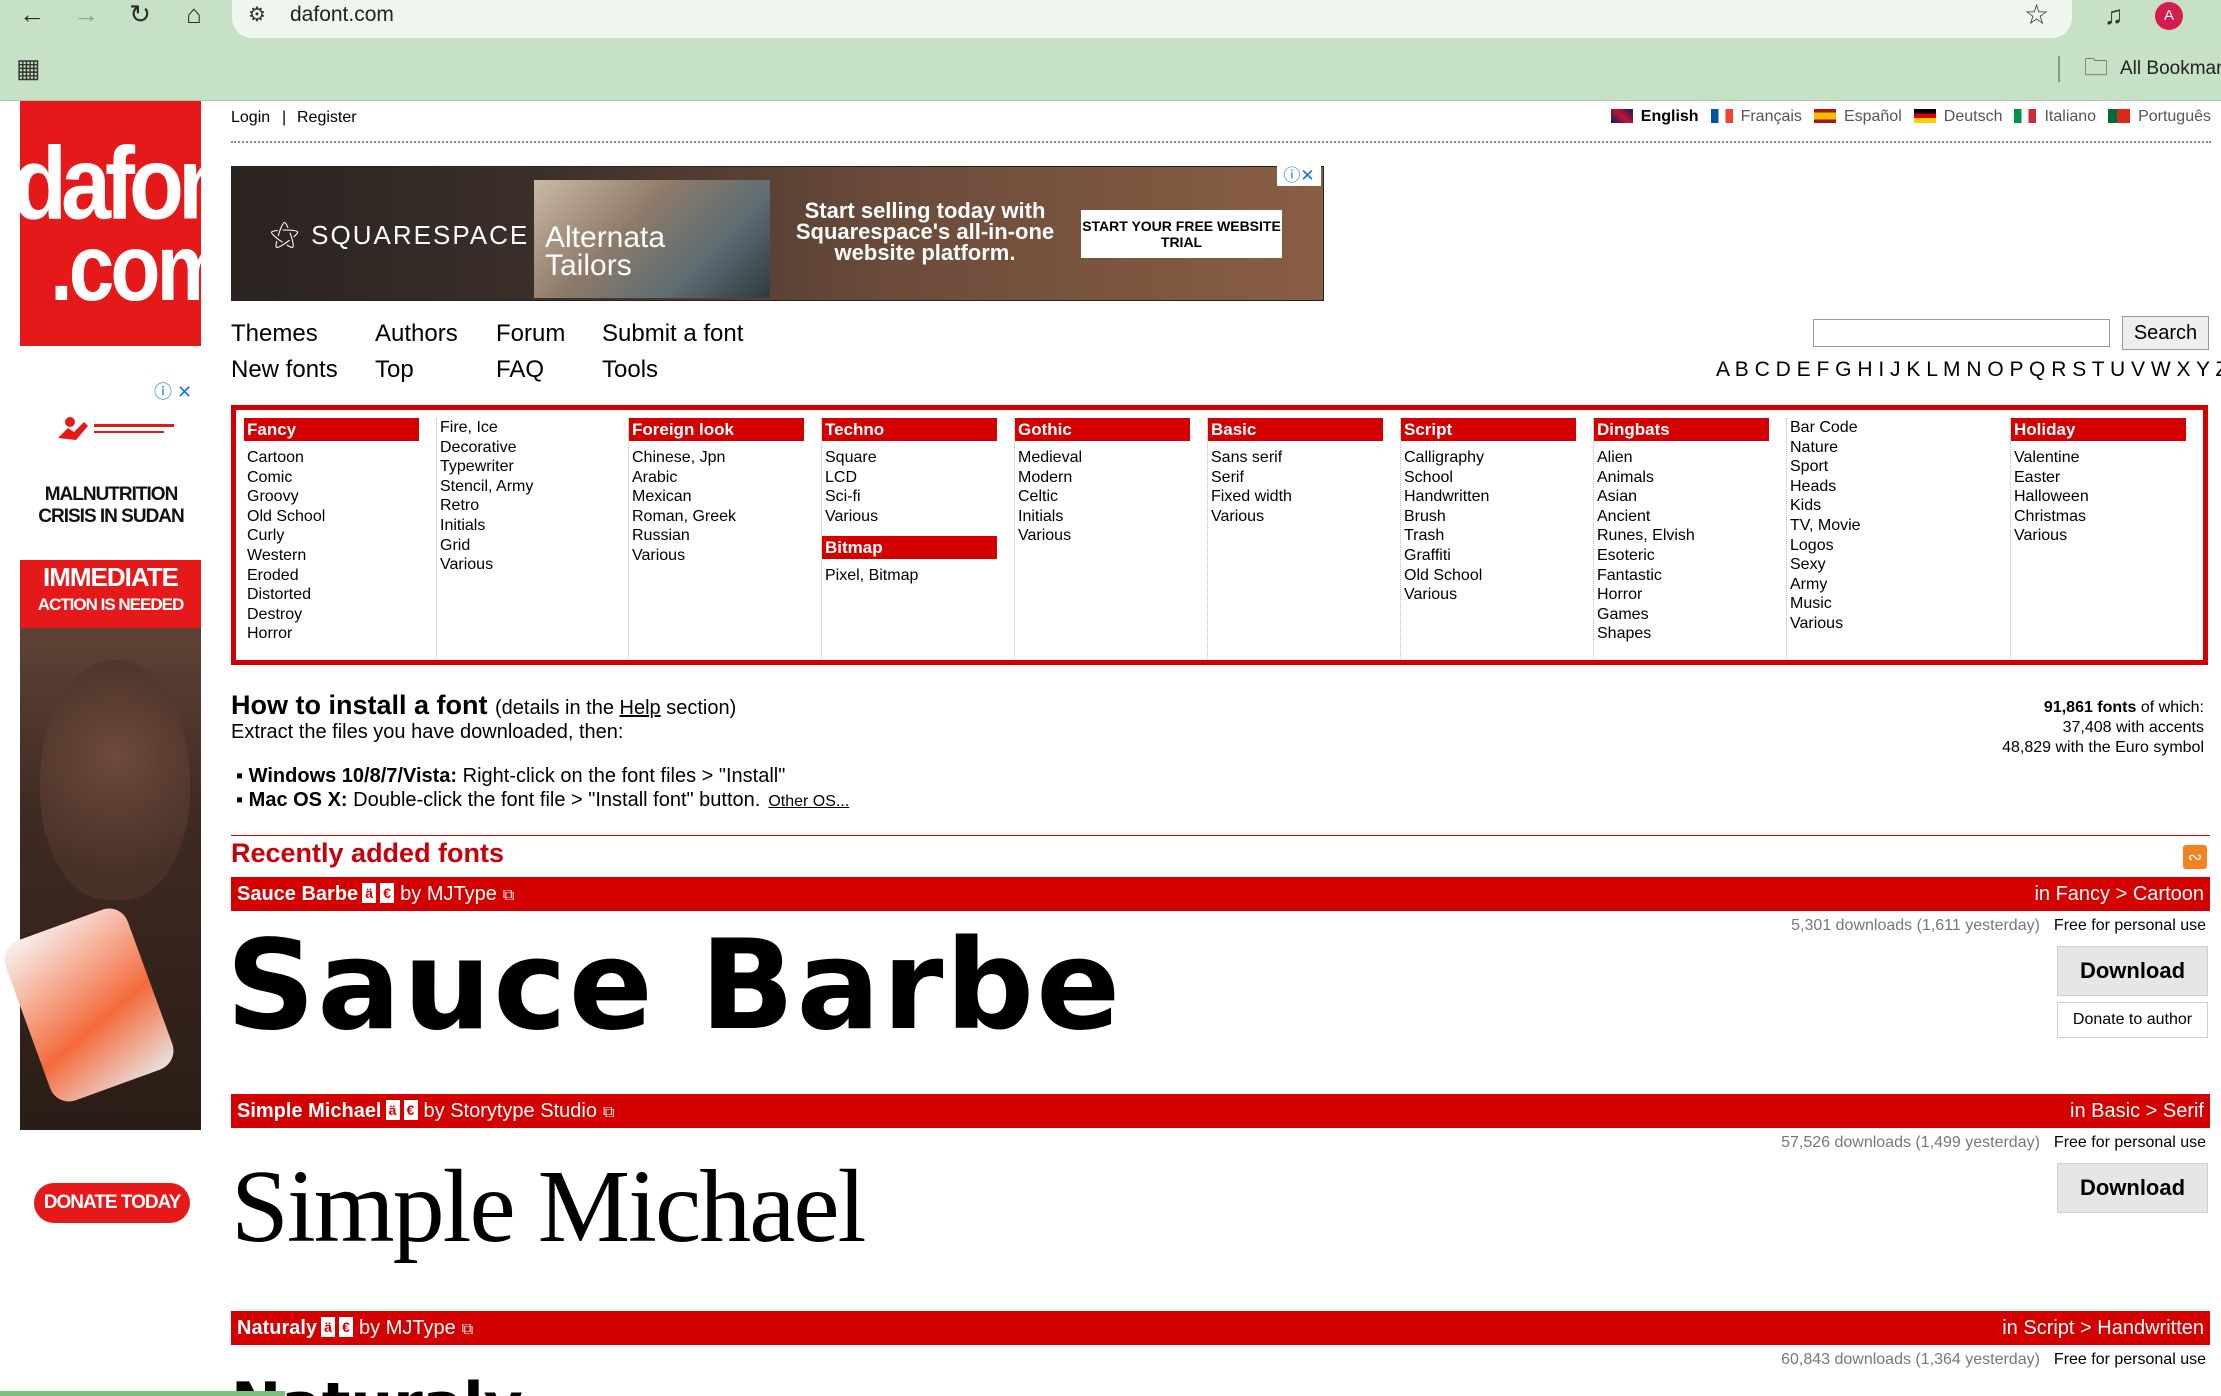 This screenshot has height=1396, width=2221. What do you see at coordinates (333, 556) in the screenshot?
I see `category-link: Western` at bounding box center [333, 556].